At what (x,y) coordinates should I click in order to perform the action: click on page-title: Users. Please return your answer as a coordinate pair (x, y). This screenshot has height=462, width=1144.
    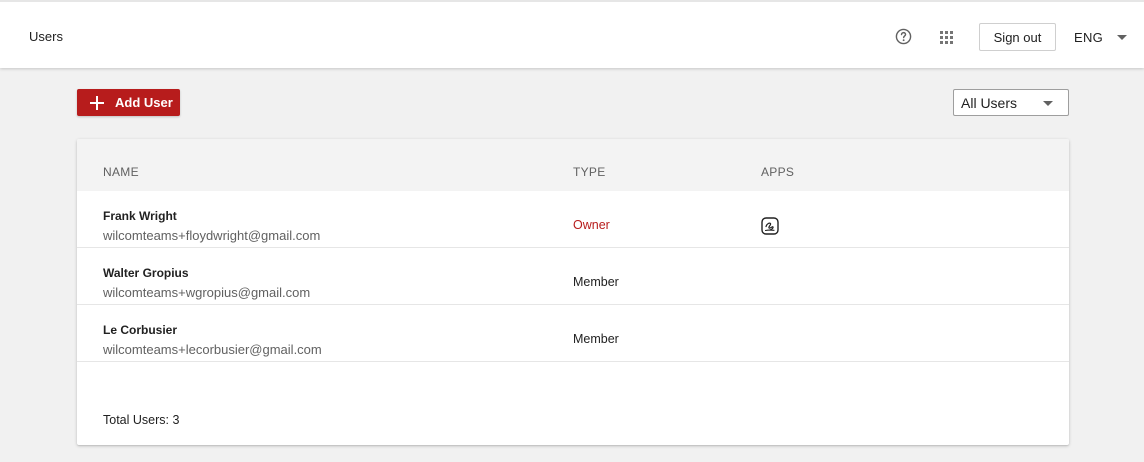
    Looking at the image, I should click on (46, 36).